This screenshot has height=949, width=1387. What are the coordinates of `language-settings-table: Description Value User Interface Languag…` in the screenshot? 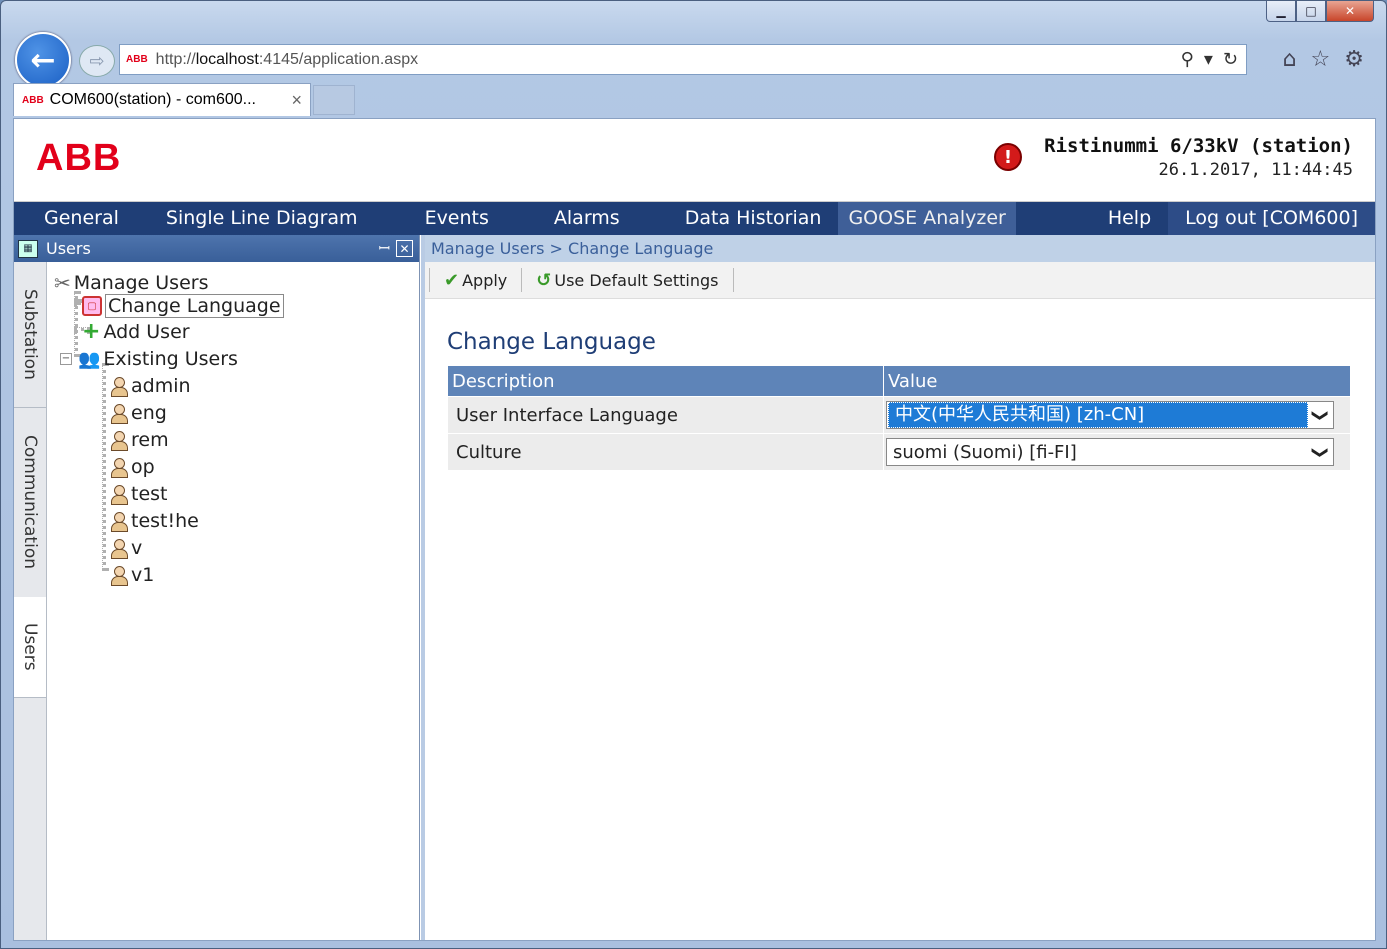 It's located at (899, 418).